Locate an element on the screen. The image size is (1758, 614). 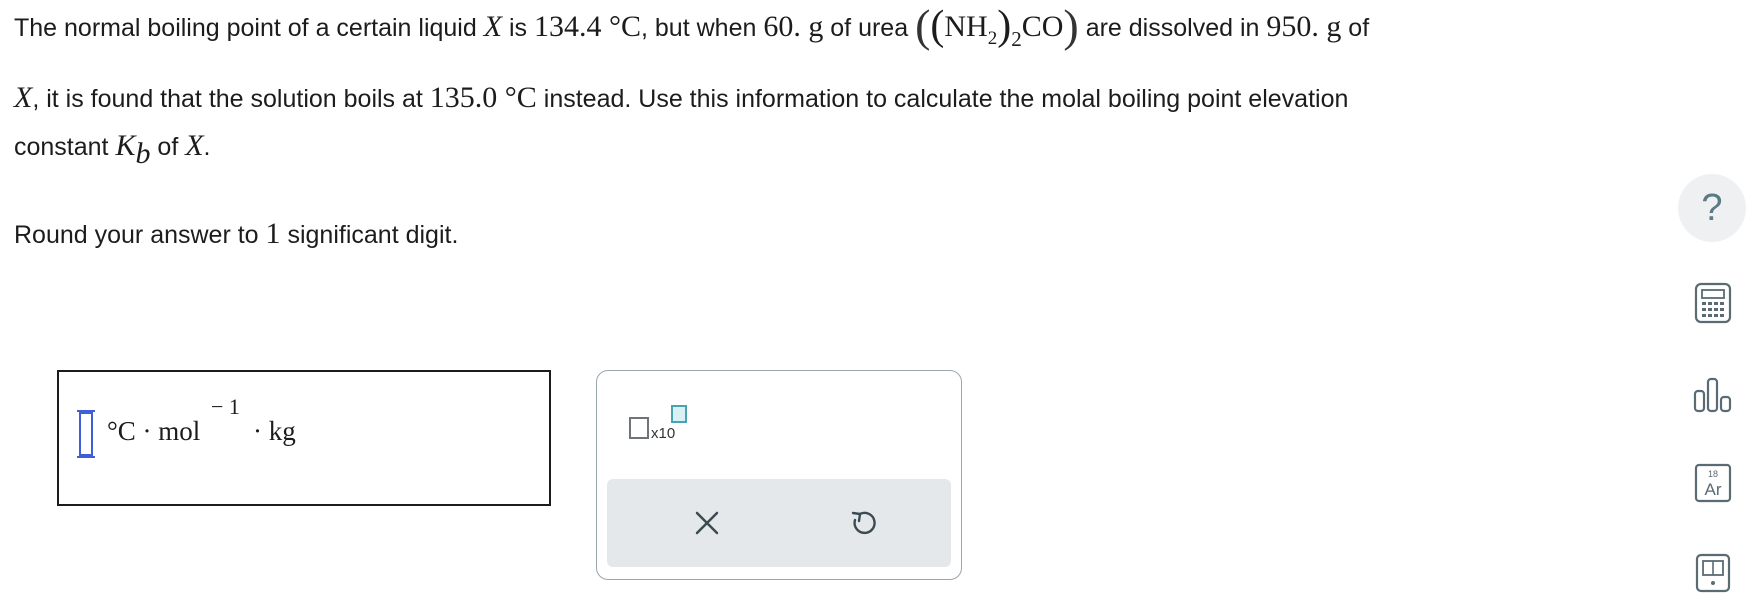
question-text: constant is located at coordinates (65, 147).